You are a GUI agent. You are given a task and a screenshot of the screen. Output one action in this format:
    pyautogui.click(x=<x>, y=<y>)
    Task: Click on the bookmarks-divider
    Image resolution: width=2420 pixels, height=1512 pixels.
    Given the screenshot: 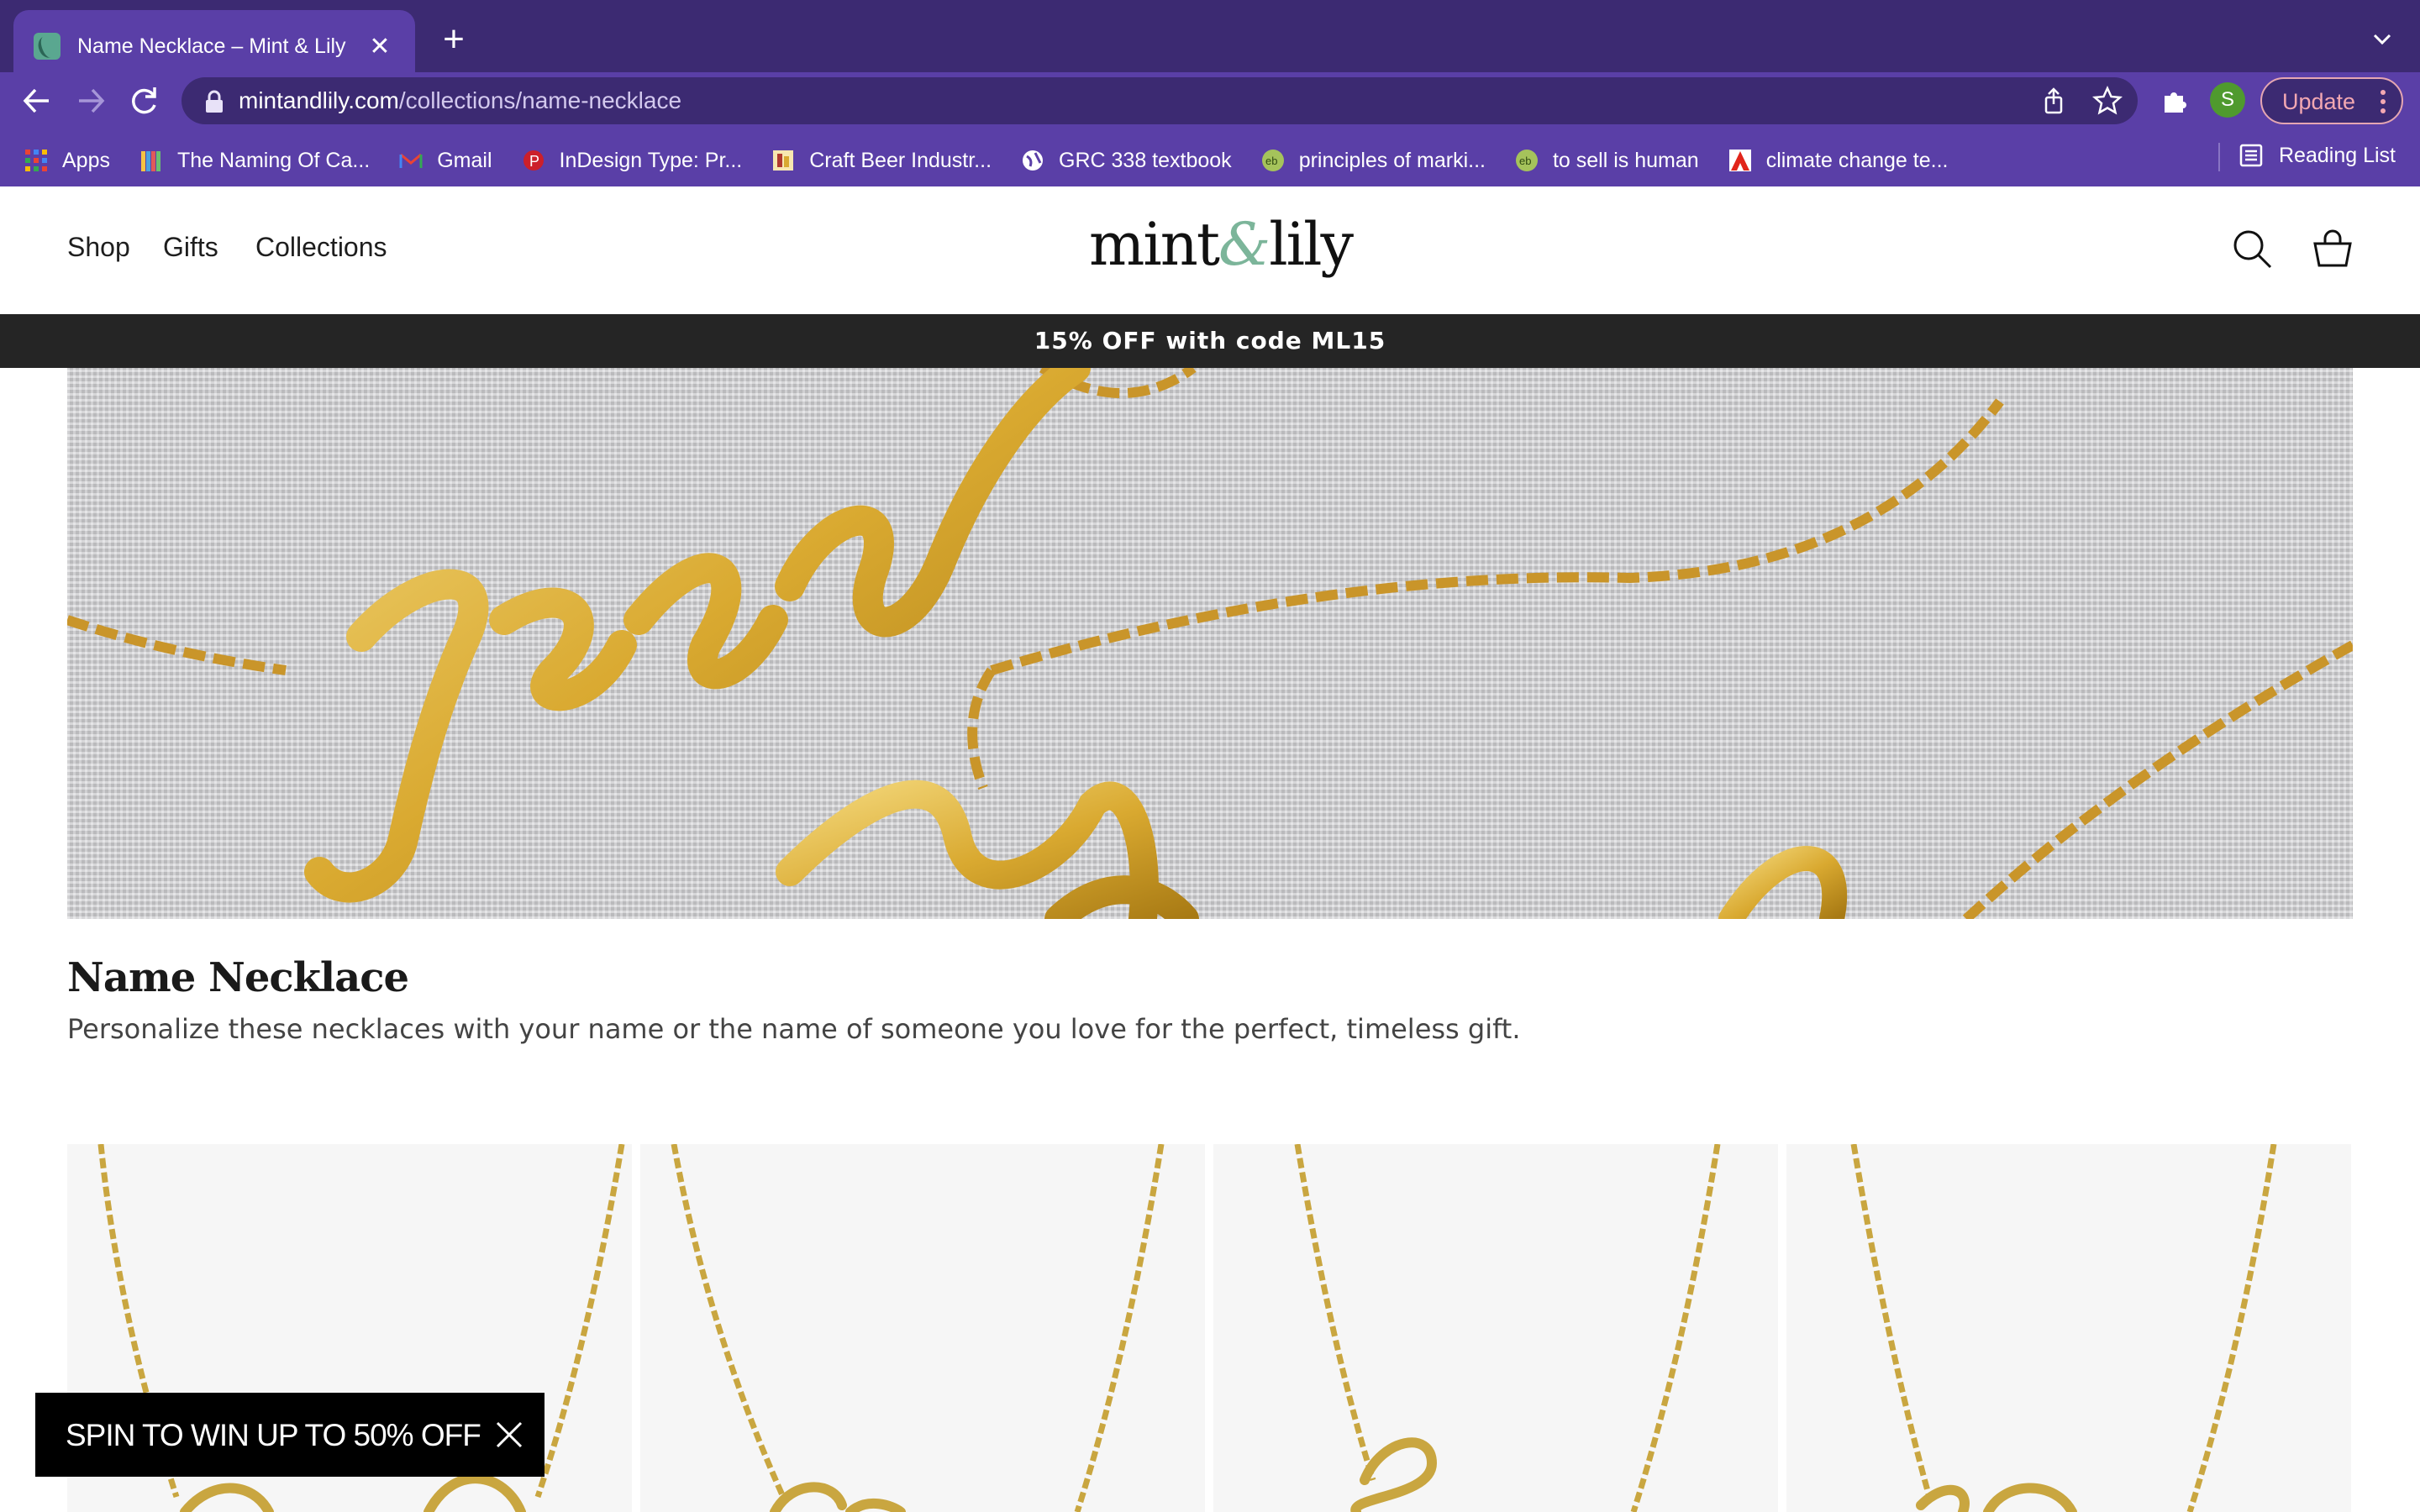 What is the action you would take?
    pyautogui.click(x=2219, y=157)
    